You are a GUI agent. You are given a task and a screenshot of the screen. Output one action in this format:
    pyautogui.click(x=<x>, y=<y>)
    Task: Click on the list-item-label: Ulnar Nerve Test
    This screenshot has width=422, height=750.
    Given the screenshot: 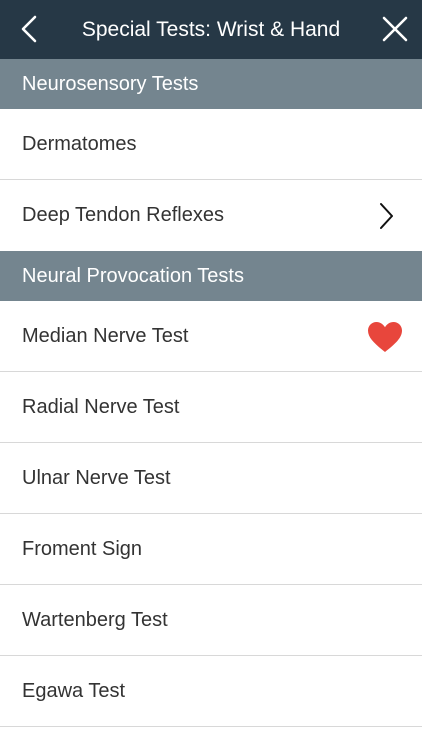 What is the action you would take?
    pyautogui.click(x=96, y=478)
    